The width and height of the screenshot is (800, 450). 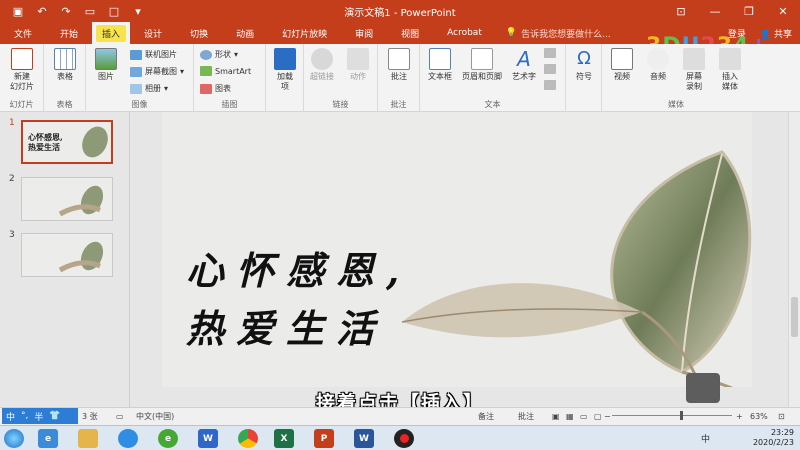 I want to click on window-controls: ⊡ — ❐ ✕, so click(x=732, y=11).